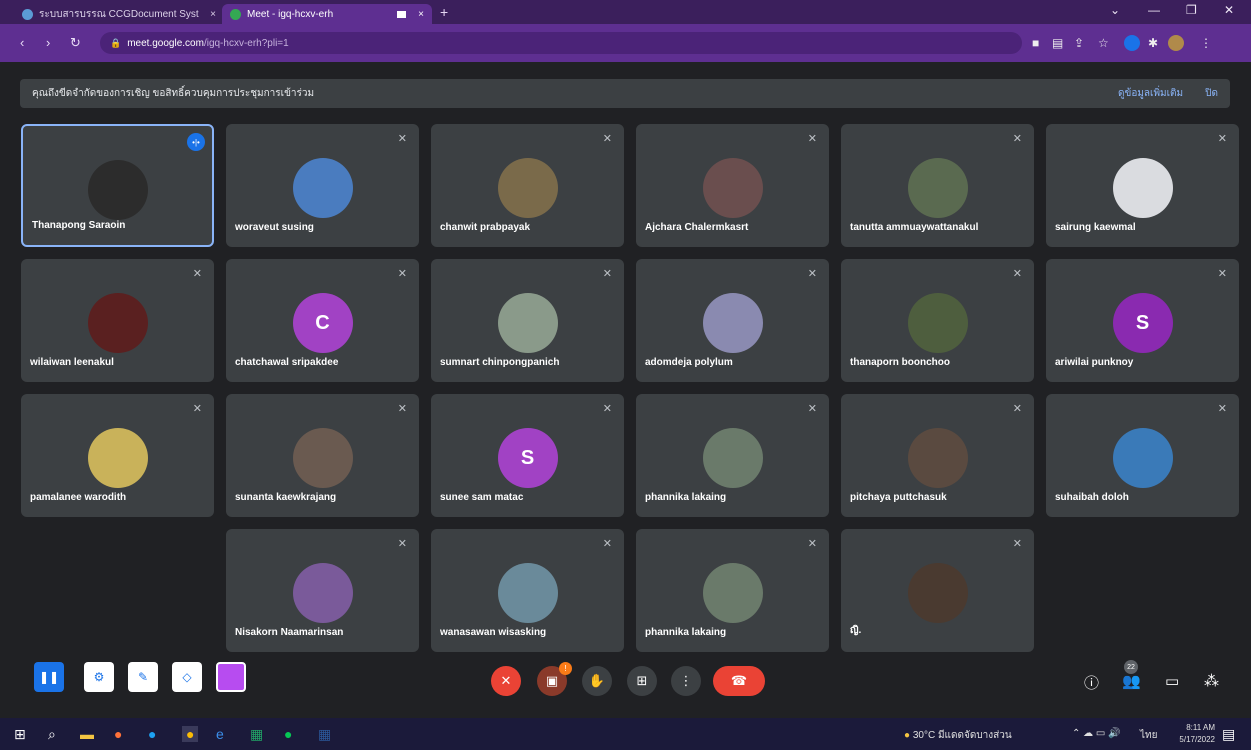 The width and height of the screenshot is (1251, 750). I want to click on new-tab-button: +, so click(444, 12).